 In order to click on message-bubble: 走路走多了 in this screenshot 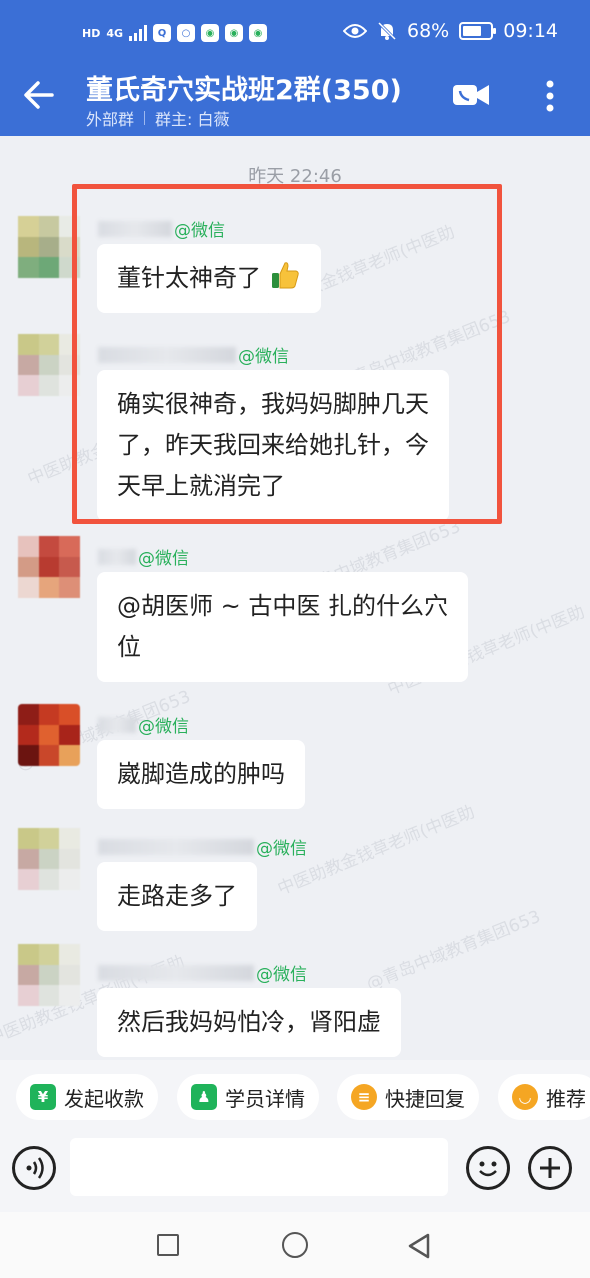, I will do `click(177, 896)`.